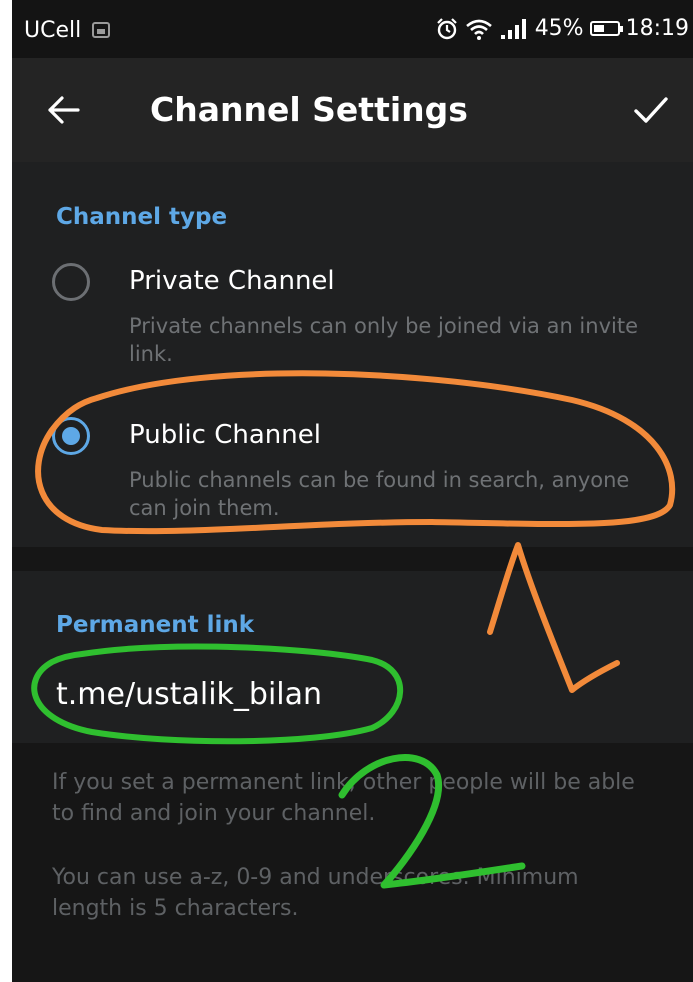 The height and width of the screenshot is (982, 693). Describe the element at coordinates (155, 625) in the screenshot. I see `permanent-link-header: Permanent link` at that location.